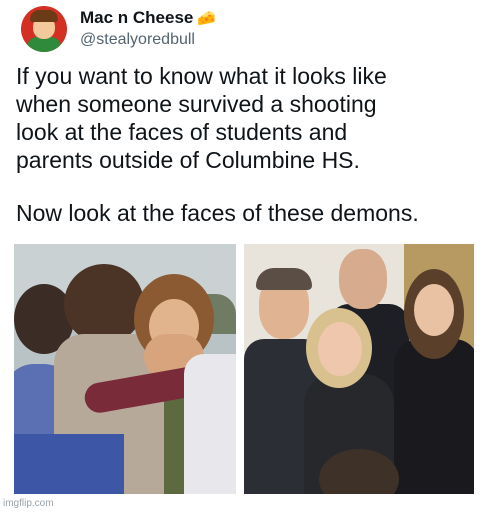 The height and width of the screenshot is (513, 500). Describe the element at coordinates (137, 17) in the screenshot. I see `author-name-text: Mac n Cheese` at that location.